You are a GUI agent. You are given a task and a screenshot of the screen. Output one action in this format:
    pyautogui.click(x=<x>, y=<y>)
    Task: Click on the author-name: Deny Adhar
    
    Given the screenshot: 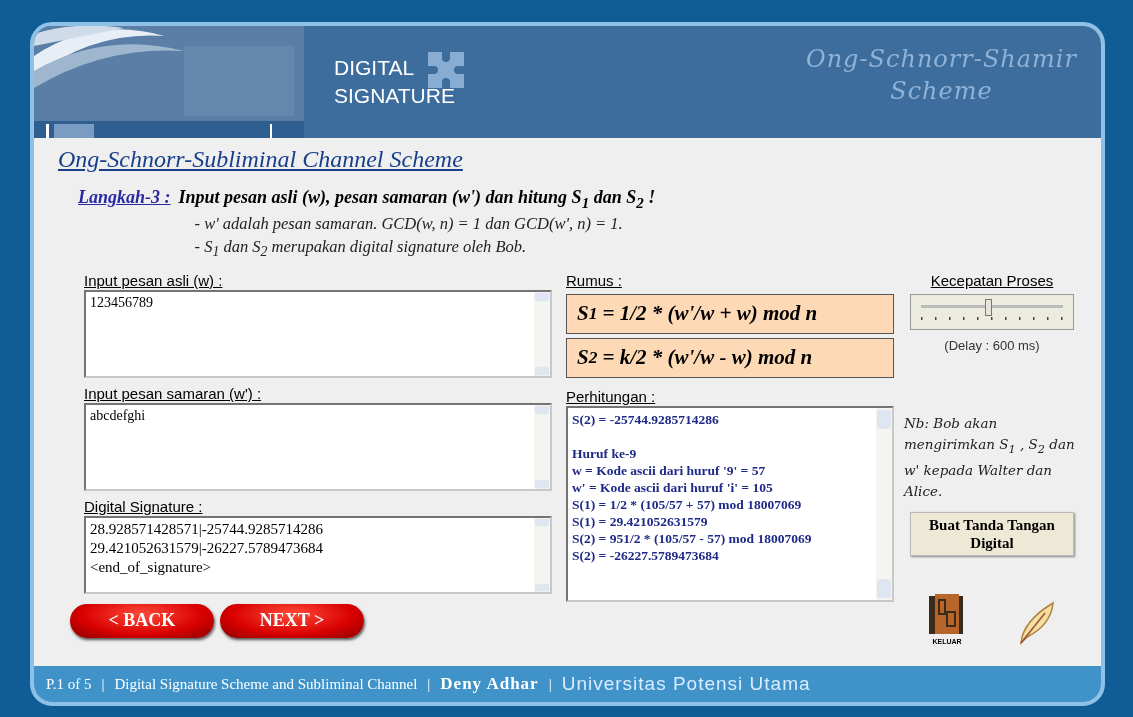 What is the action you would take?
    pyautogui.click(x=489, y=684)
    